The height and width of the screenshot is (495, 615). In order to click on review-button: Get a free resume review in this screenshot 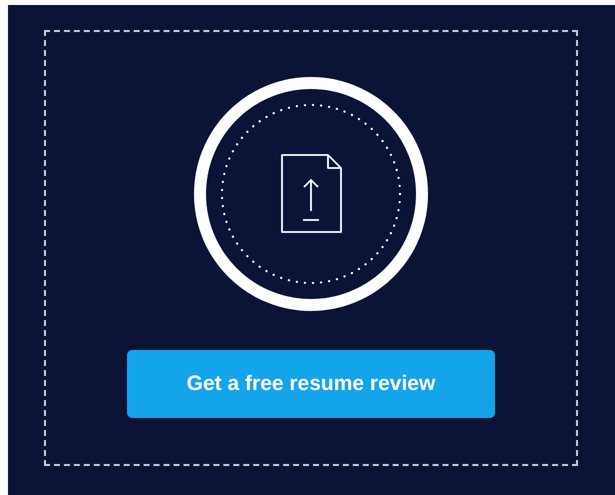, I will do `click(311, 384)`.